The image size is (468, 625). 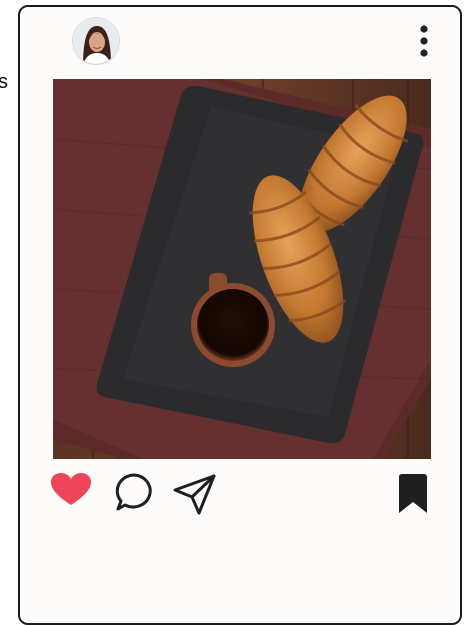 I want to click on paper-plane-icon, so click(x=194, y=494).